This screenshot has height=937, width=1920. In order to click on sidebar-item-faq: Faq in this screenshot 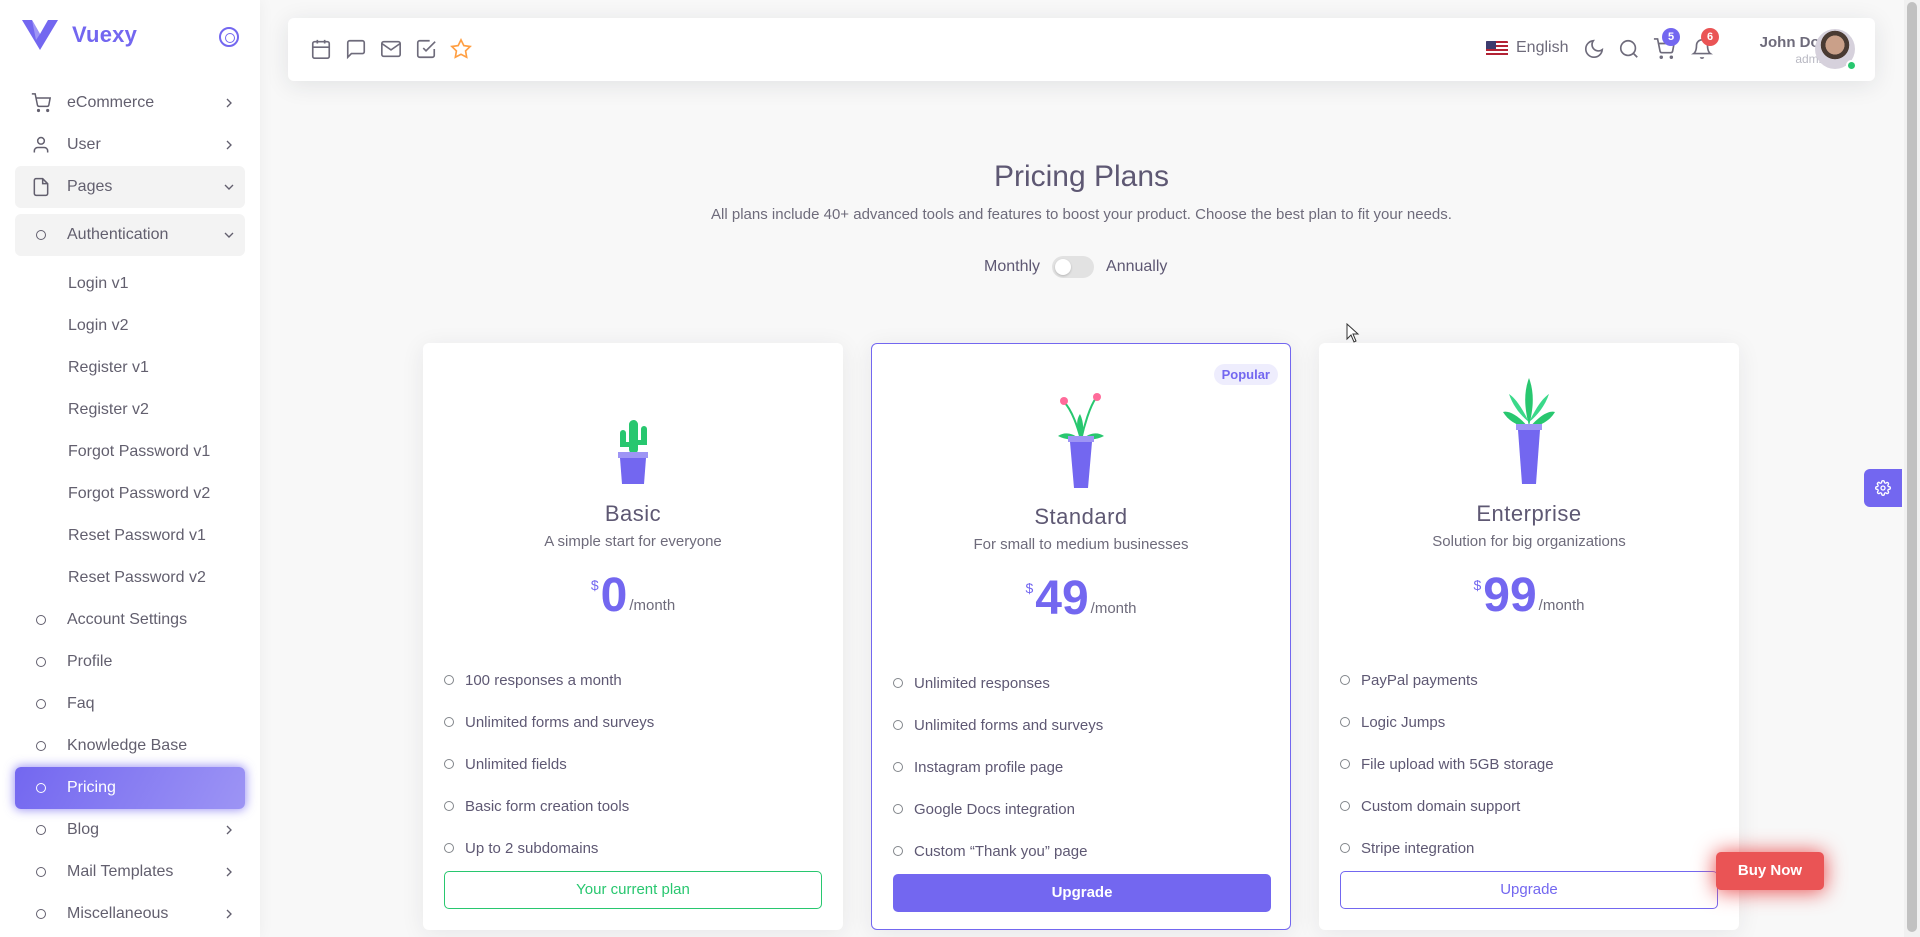, I will do `click(130, 704)`.